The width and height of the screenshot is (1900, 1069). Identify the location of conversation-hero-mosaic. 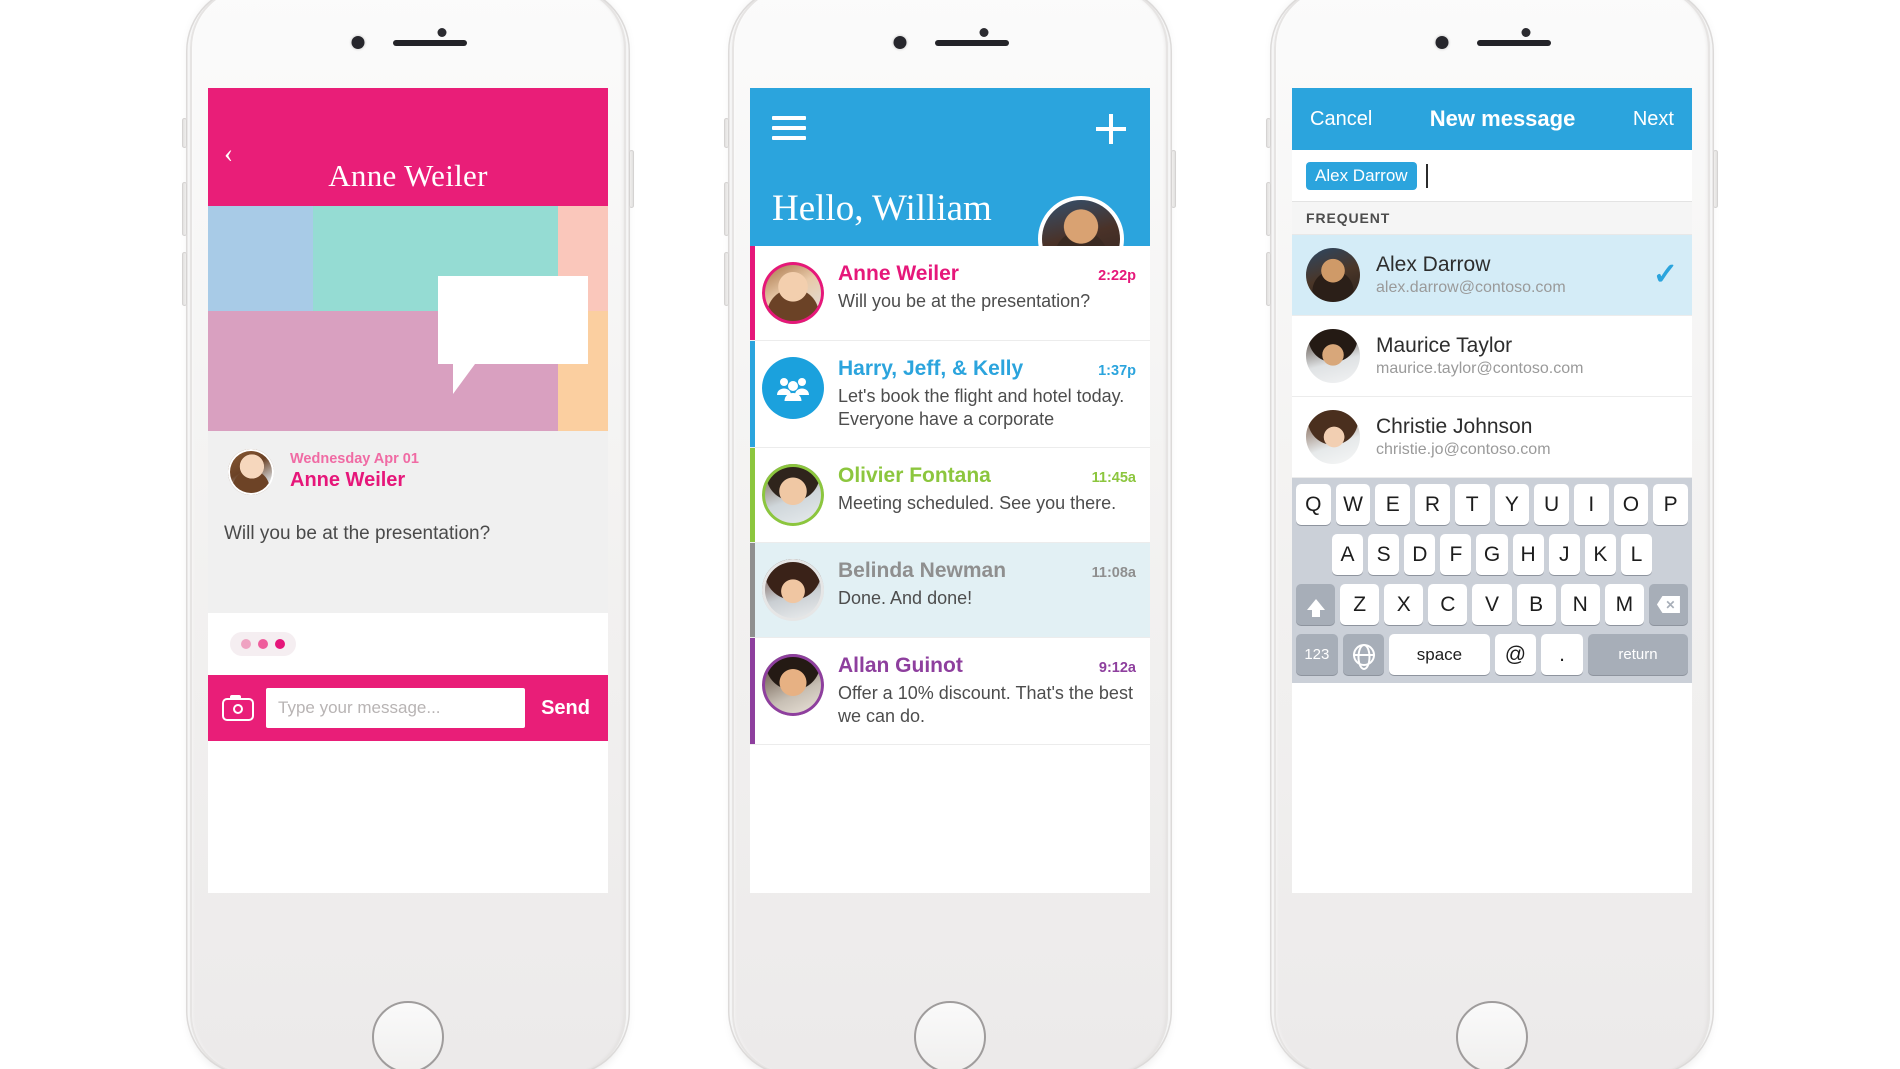
(408, 318).